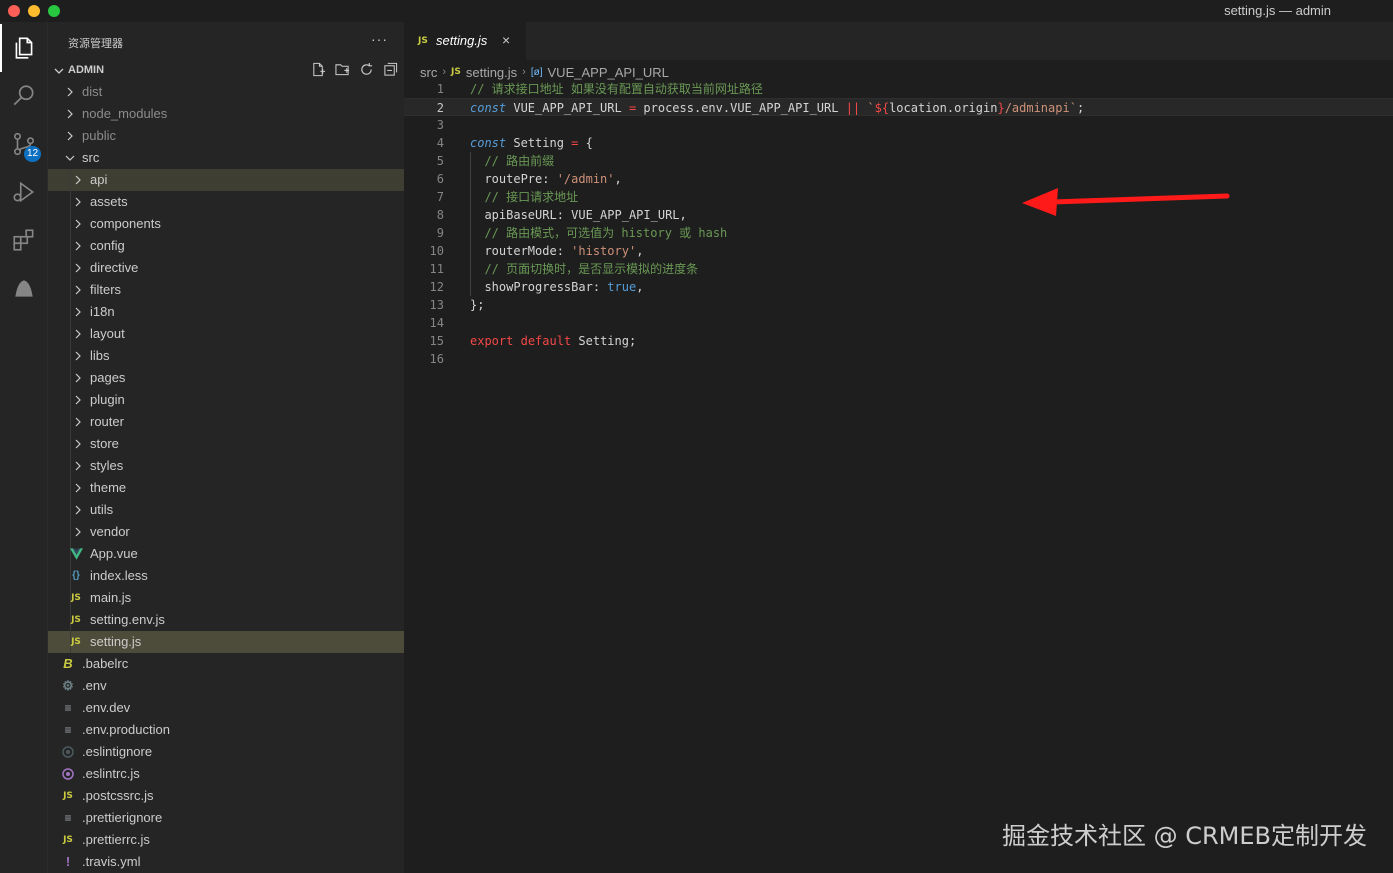 Image resolution: width=1393 pixels, height=873 pixels. I want to click on babel-file-icon: B, so click(68, 663).